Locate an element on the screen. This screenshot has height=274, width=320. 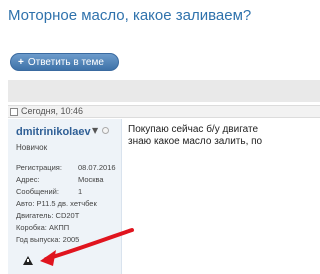
red-arrow-annotation is located at coordinates (87, 247).